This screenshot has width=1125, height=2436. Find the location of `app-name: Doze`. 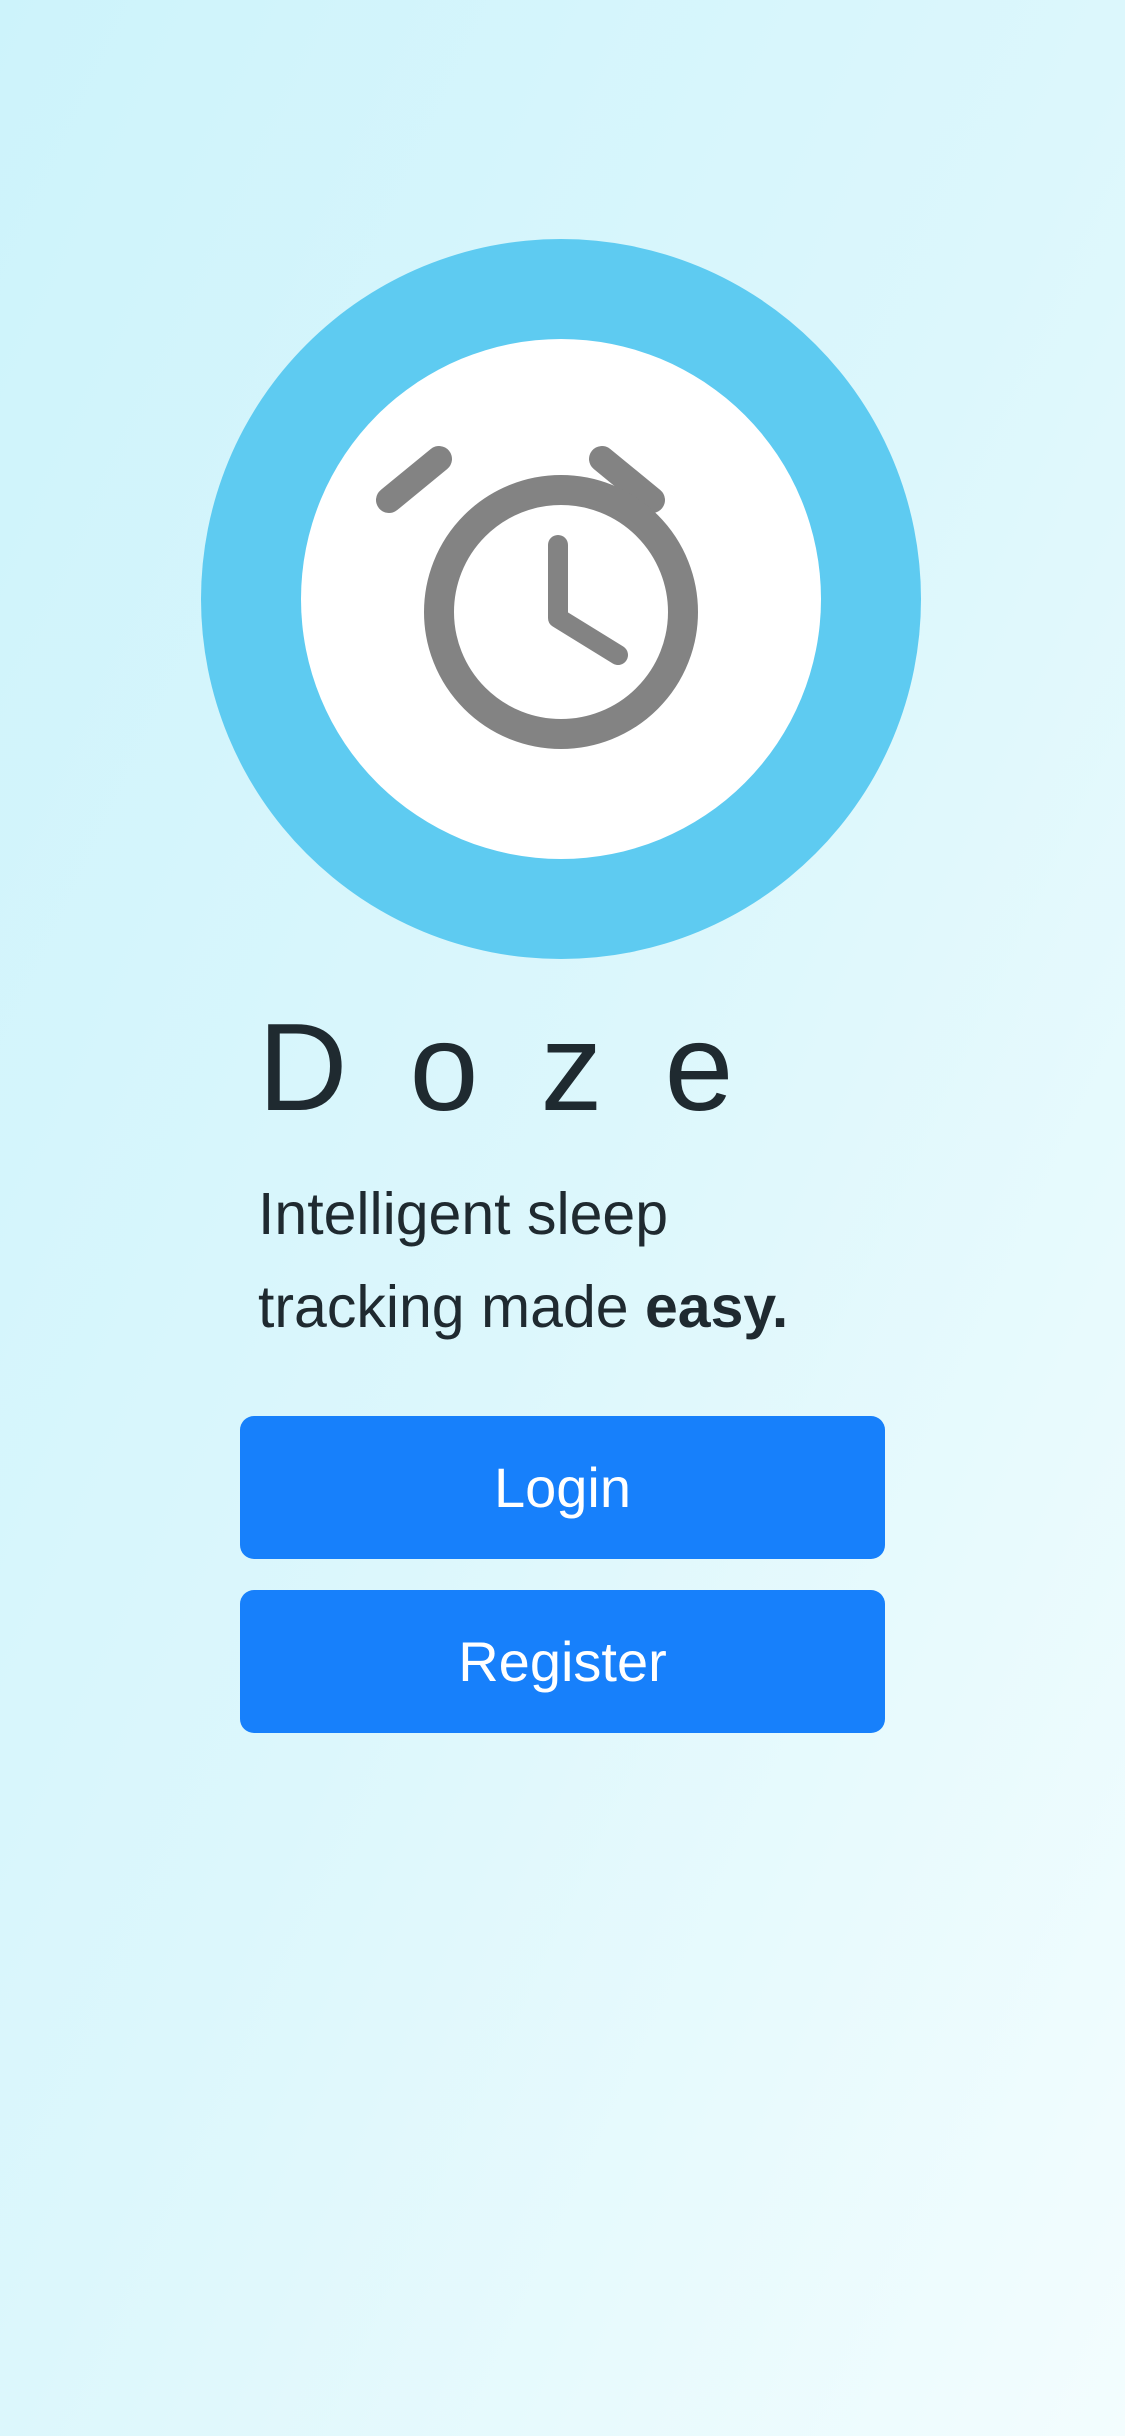

app-name: Doze is located at coordinates (527, 1068).